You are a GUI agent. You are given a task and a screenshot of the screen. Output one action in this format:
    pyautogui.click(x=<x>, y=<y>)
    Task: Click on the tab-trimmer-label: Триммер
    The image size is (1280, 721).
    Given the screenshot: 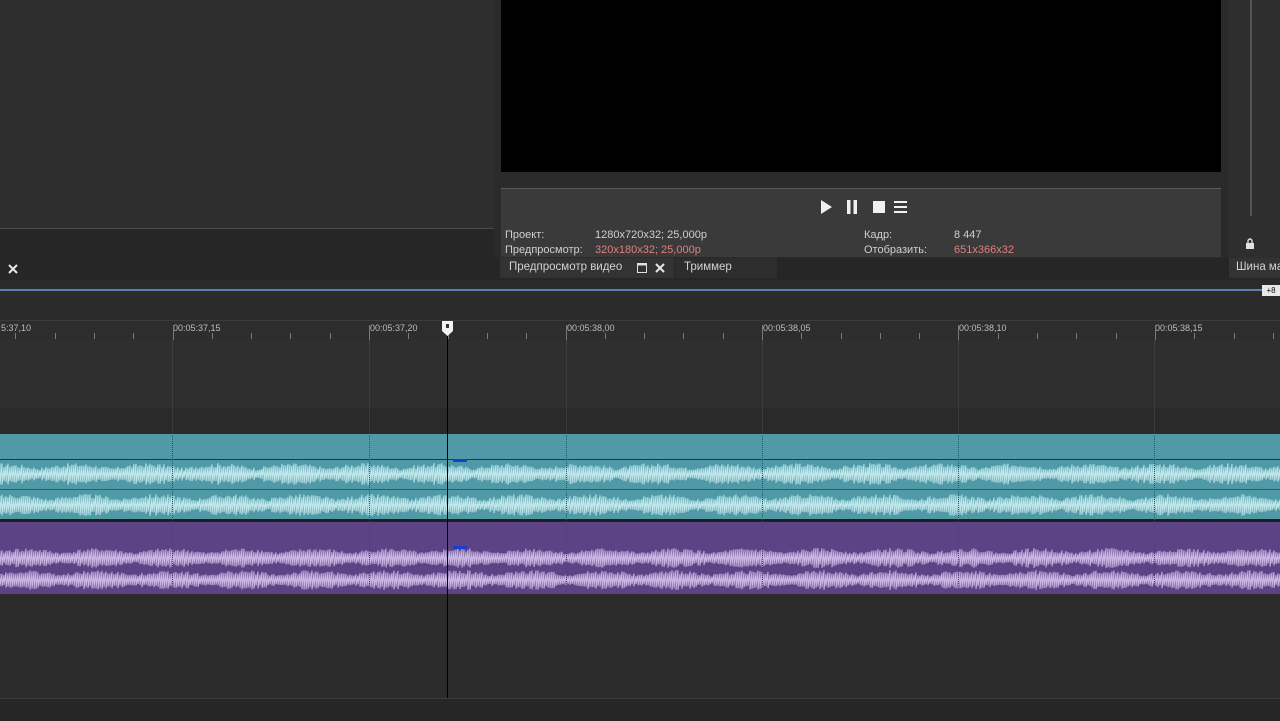 What is the action you would take?
    pyautogui.click(x=708, y=267)
    